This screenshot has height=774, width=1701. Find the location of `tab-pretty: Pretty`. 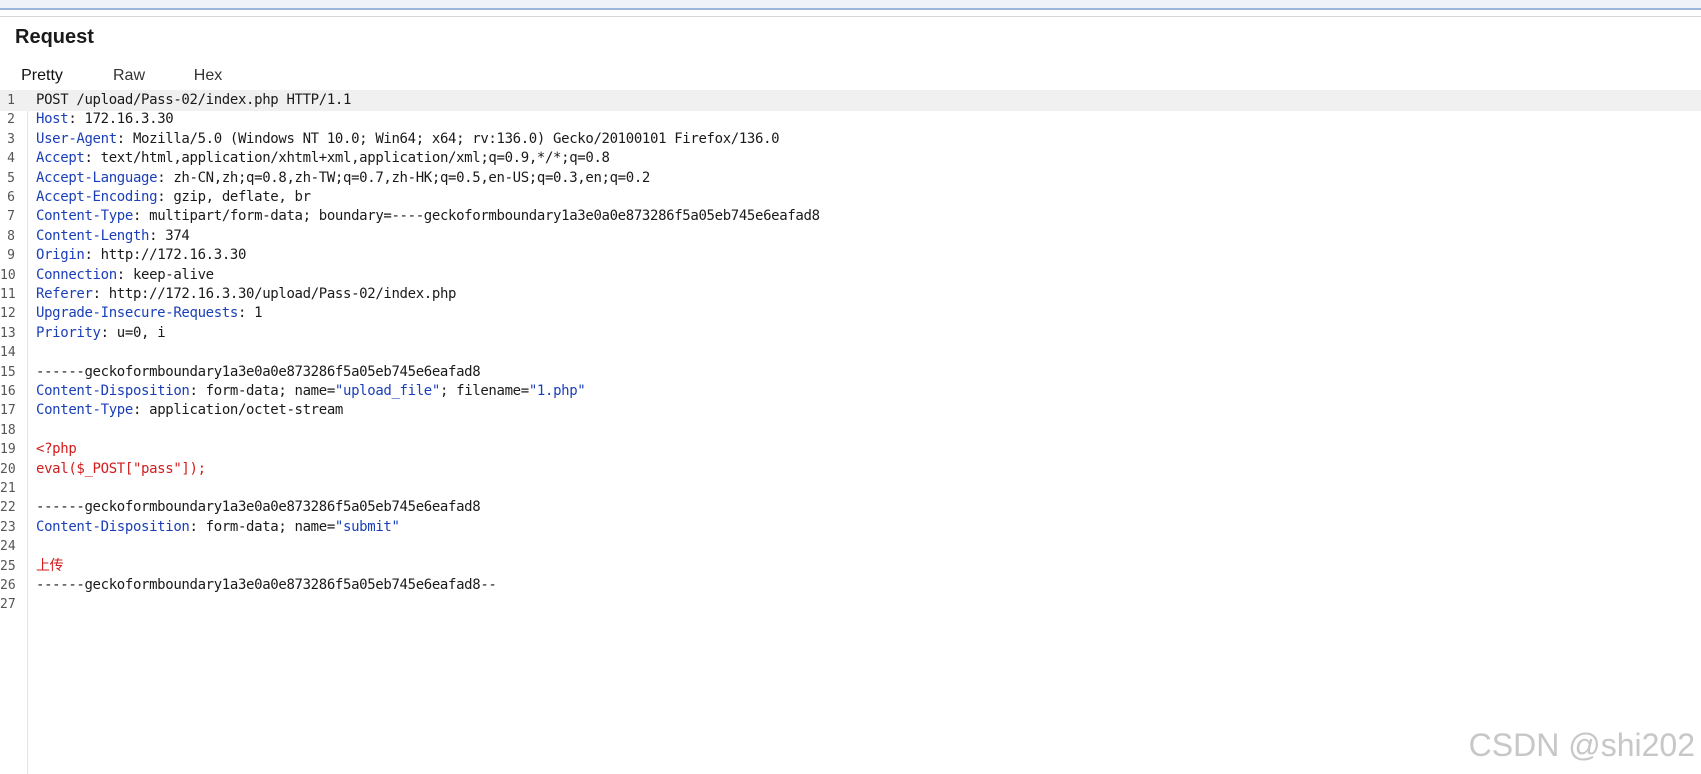

tab-pretty: Pretty is located at coordinates (42, 78).